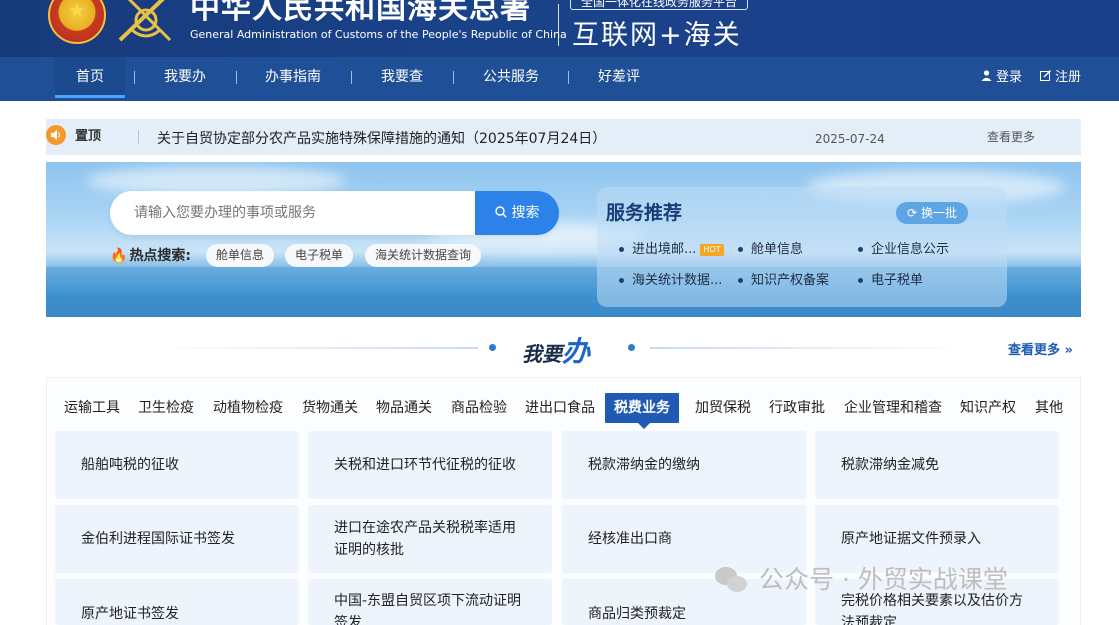  I want to click on speaker-icon, so click(56, 135).